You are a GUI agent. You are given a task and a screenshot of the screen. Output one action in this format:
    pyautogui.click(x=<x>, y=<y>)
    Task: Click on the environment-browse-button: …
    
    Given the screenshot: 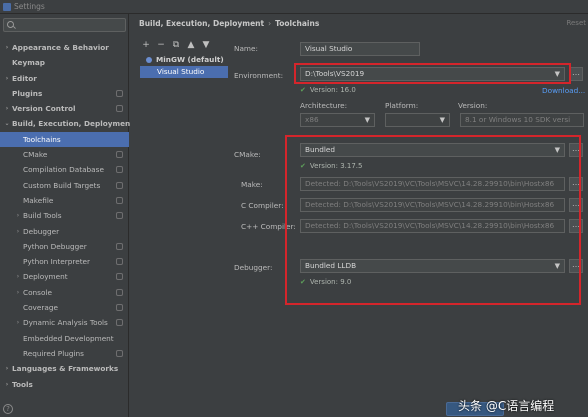 What is the action you would take?
    pyautogui.click(x=576, y=74)
    